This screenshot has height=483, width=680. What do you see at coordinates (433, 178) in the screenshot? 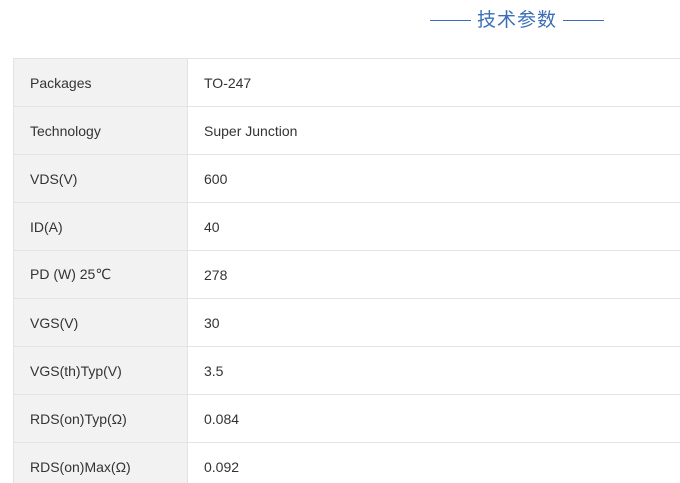
I see `spec-value: 600` at bounding box center [433, 178].